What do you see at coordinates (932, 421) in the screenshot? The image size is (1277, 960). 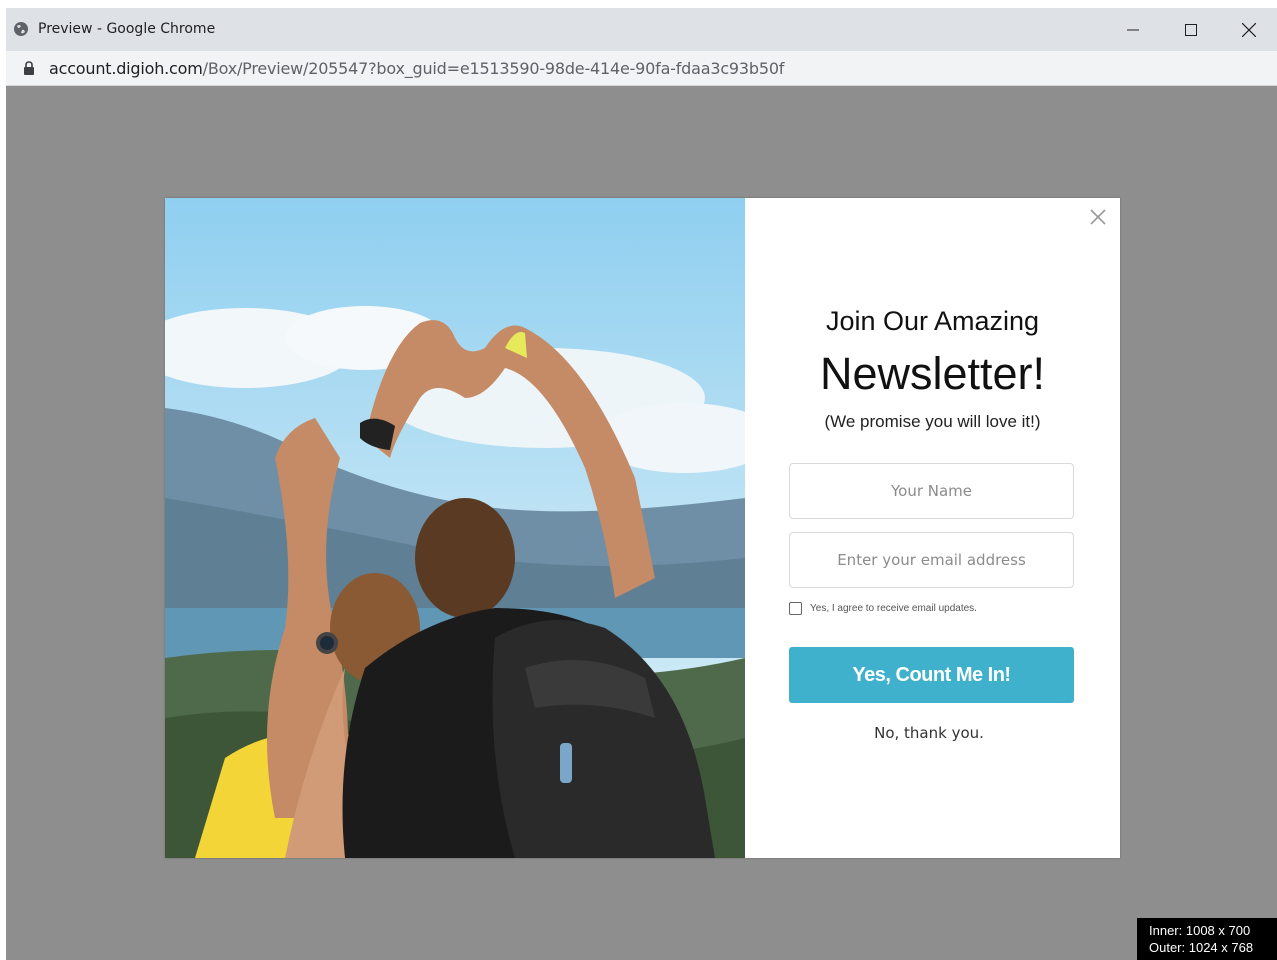 I see `subheading: (We promise you will love it!)` at bounding box center [932, 421].